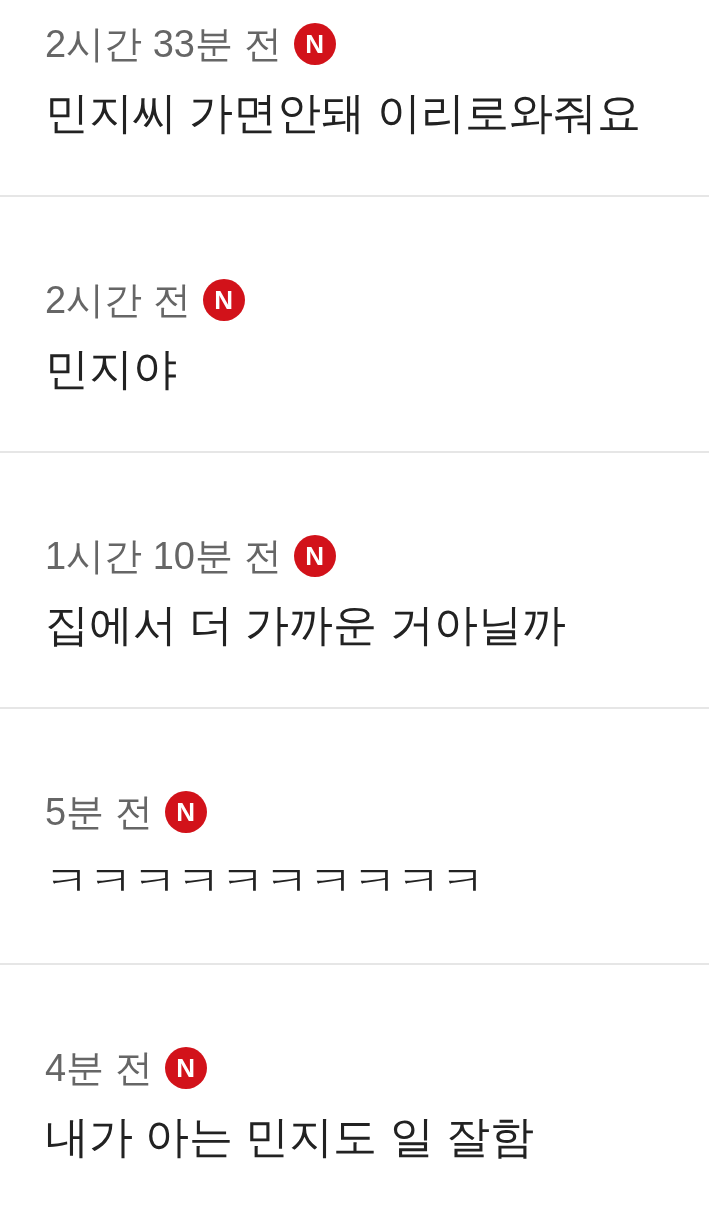  I want to click on time-label: 4분 전, so click(99, 1068).